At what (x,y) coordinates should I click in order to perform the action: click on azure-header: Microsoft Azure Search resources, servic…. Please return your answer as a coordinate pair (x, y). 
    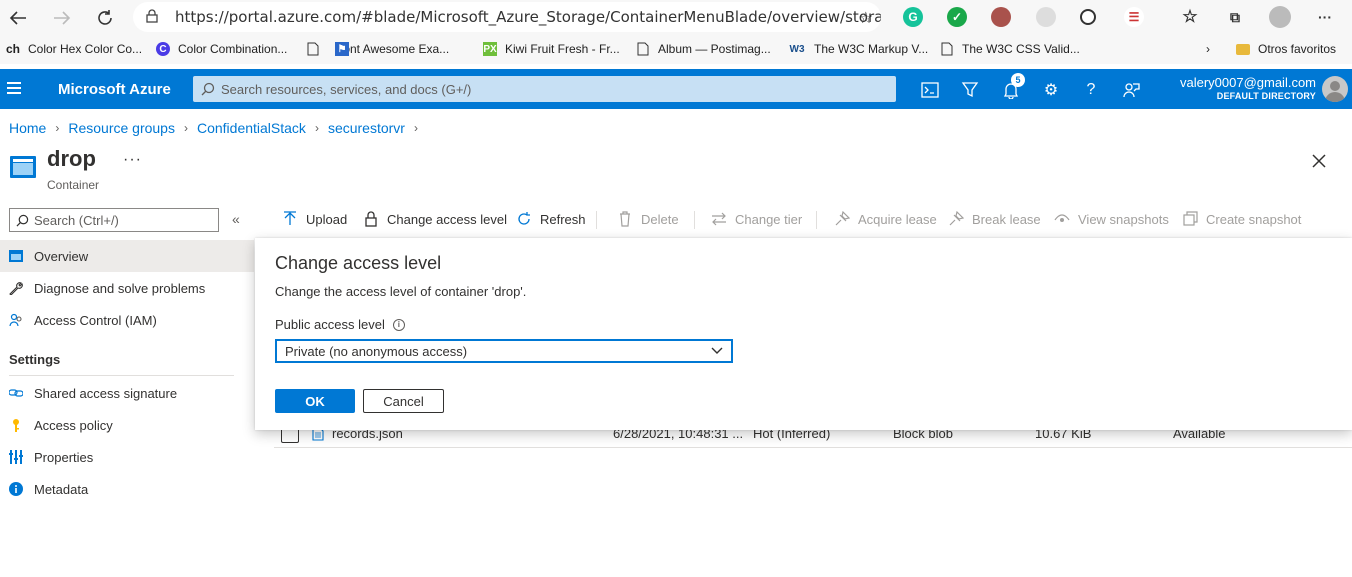
    Looking at the image, I should click on (676, 89).